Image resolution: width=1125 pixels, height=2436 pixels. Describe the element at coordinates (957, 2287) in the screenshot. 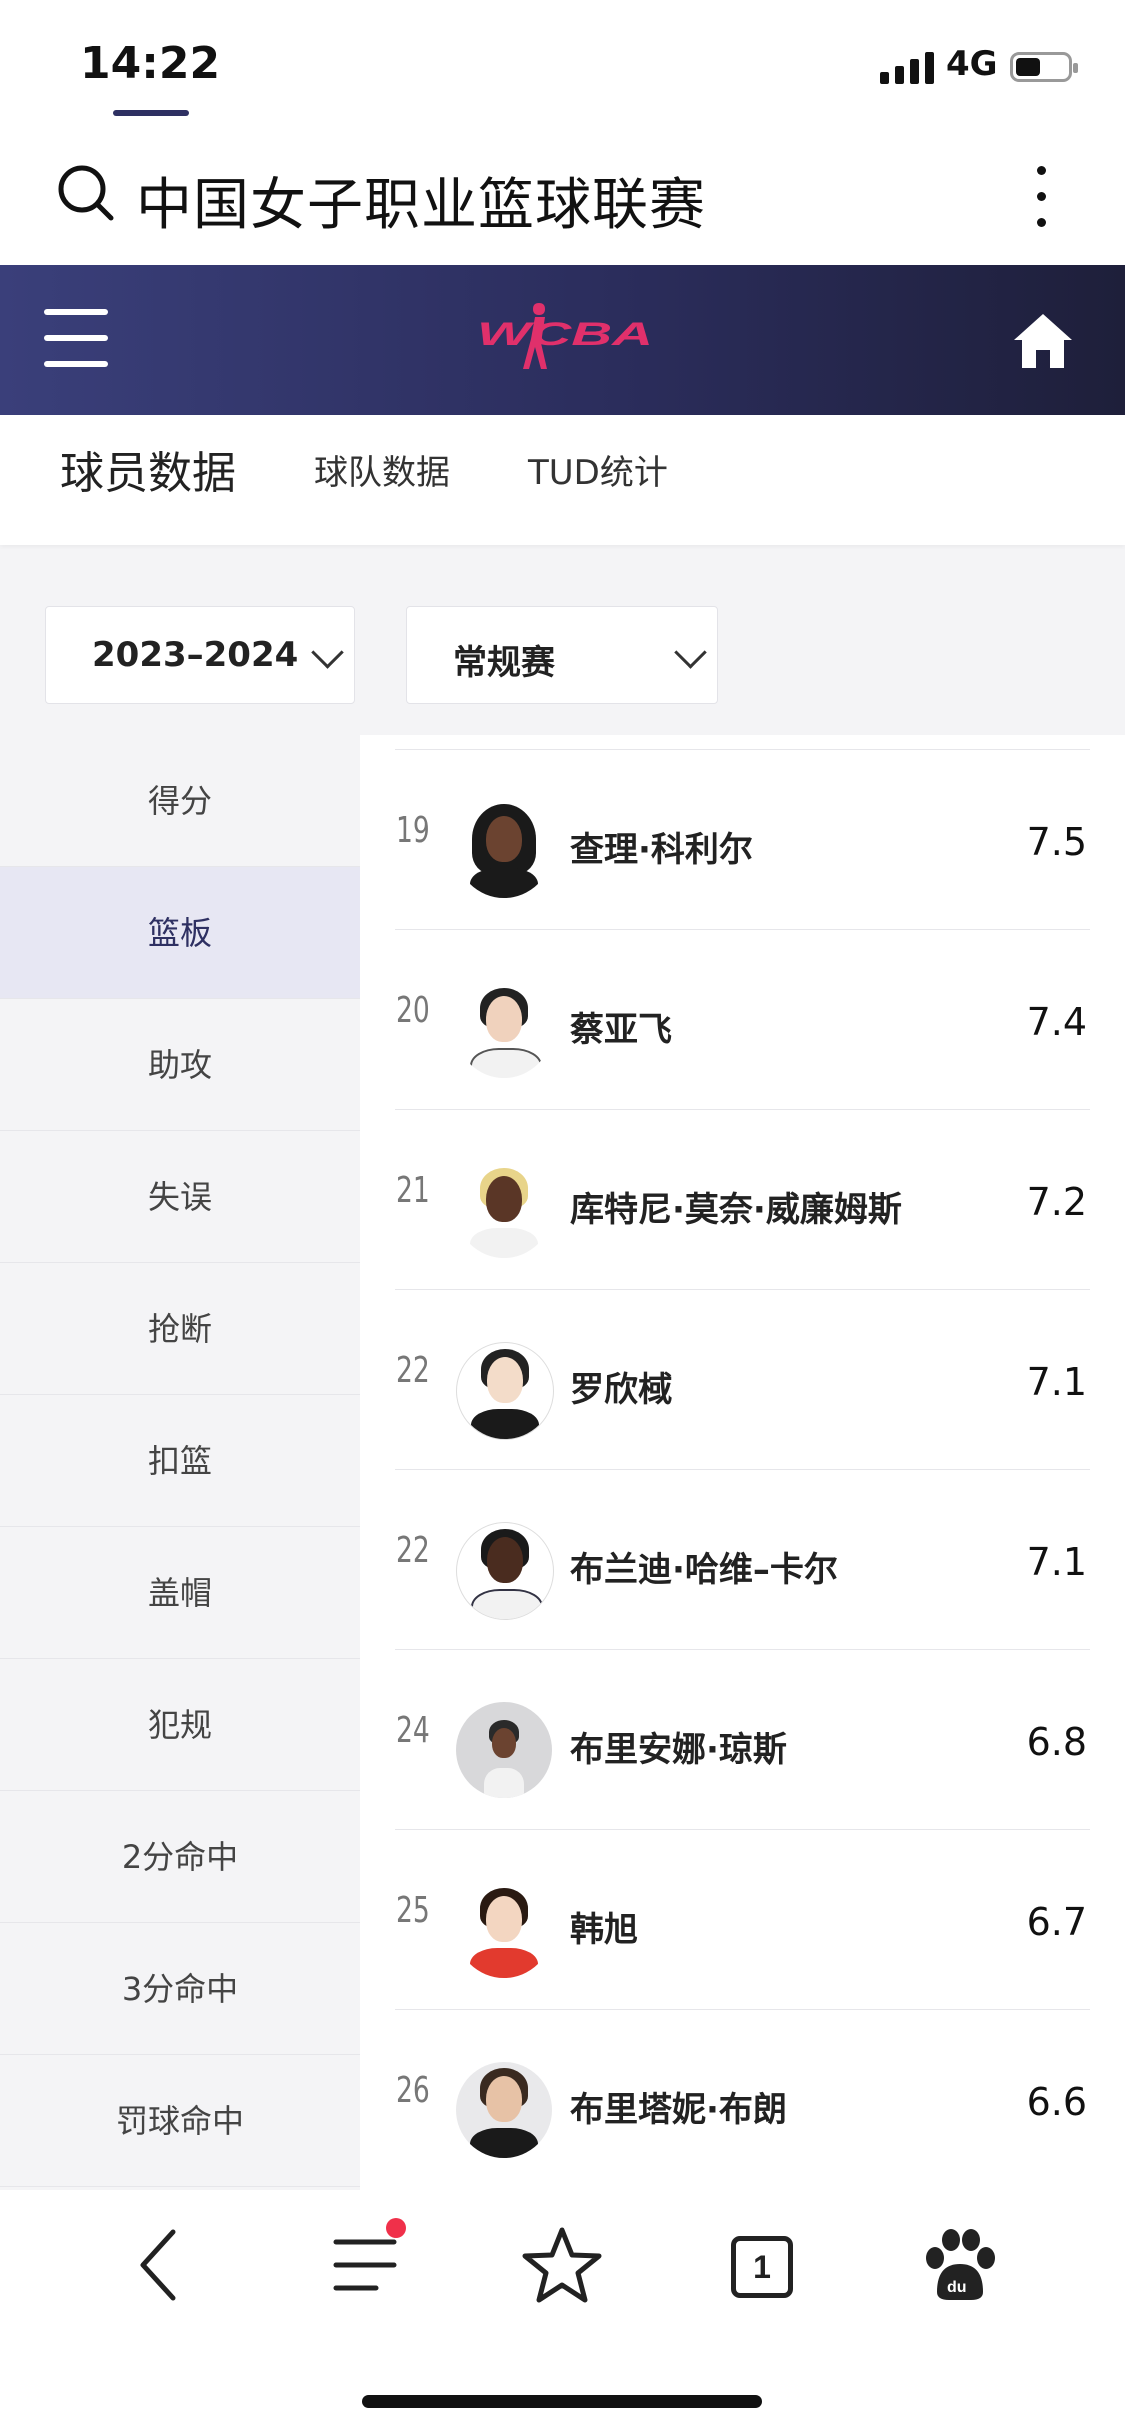

I see `svg-text: du` at that location.